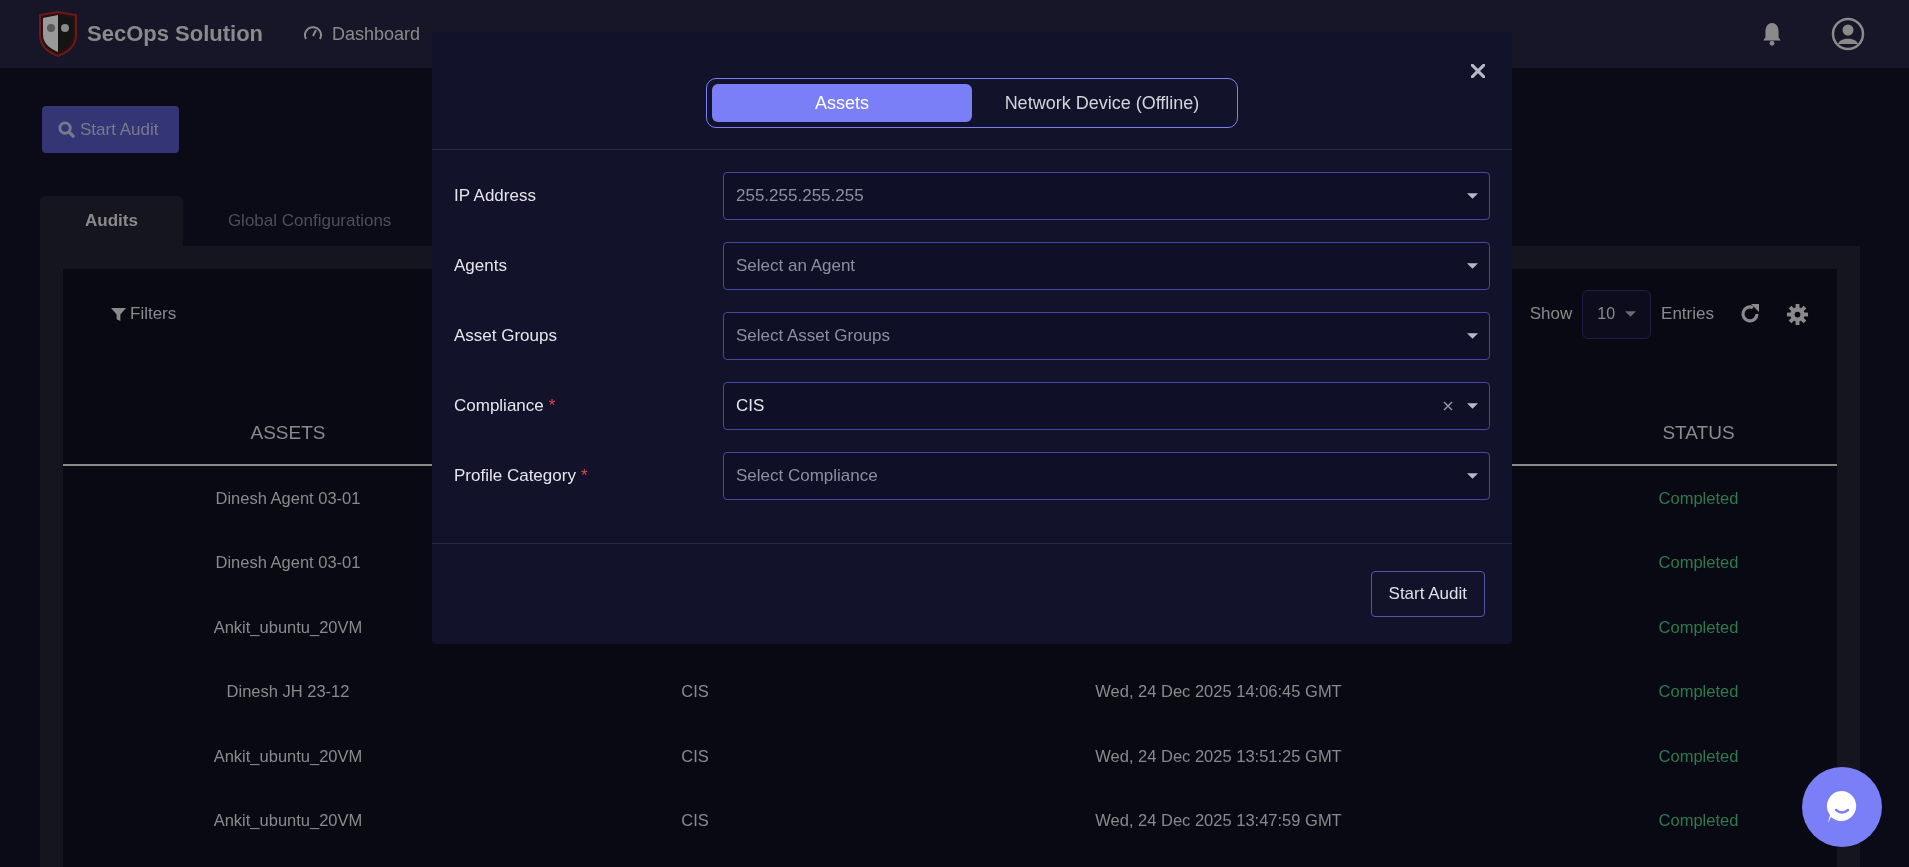 This screenshot has height=867, width=1909. I want to click on close-icon, so click(1478, 71).